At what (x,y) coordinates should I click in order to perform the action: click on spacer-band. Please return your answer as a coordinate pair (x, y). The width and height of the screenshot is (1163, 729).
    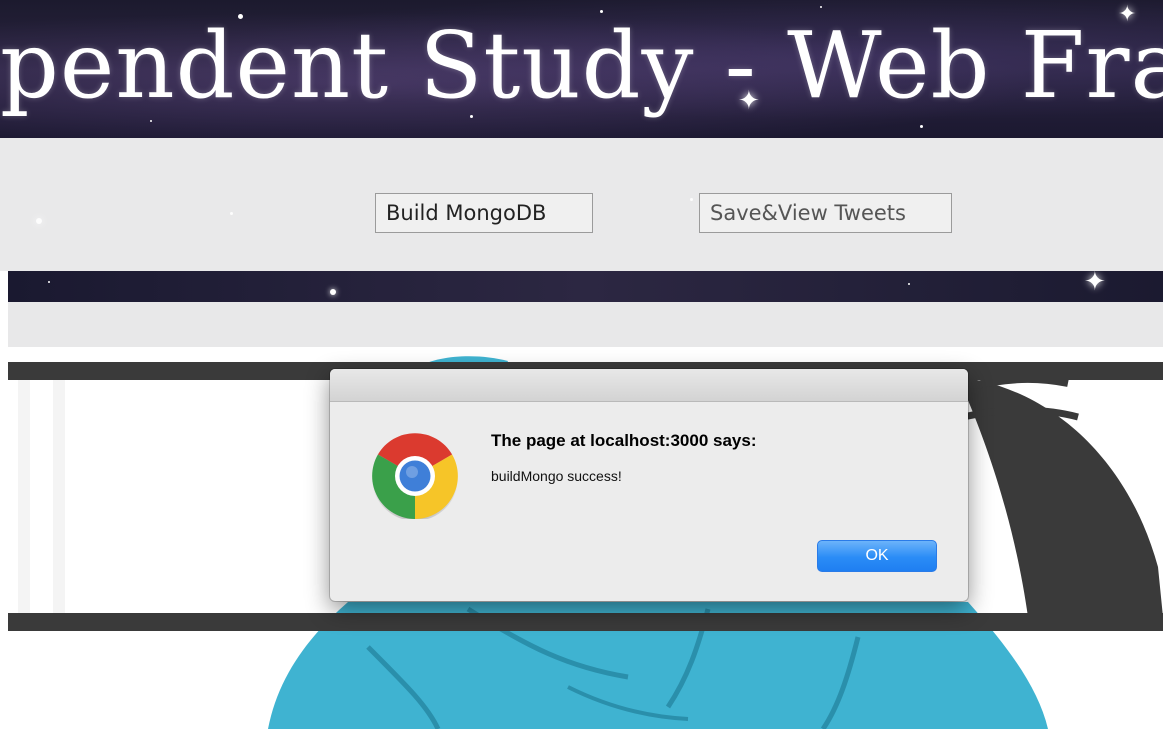
    Looking at the image, I should click on (585, 324).